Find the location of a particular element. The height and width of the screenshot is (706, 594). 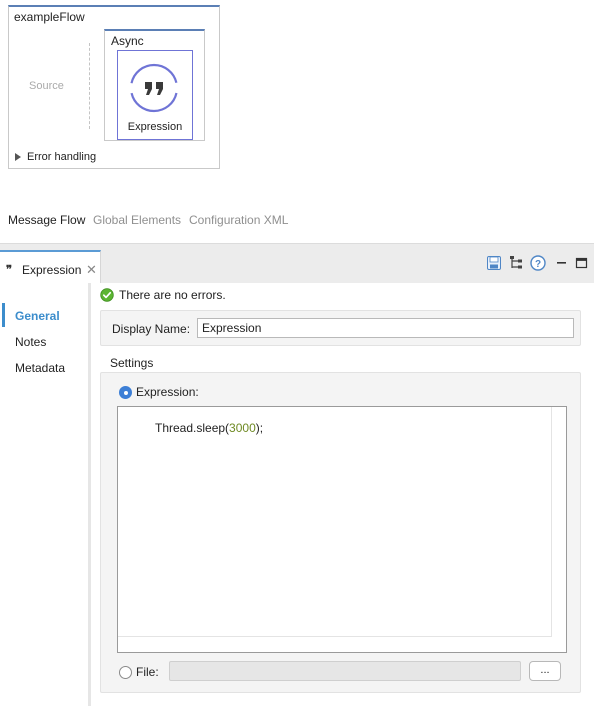

help-icon: ? is located at coordinates (538, 263).